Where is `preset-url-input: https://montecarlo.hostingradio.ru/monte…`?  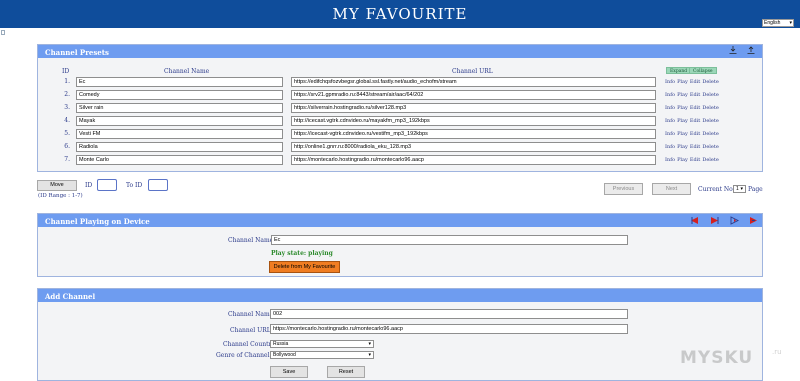 preset-url-input: https://montecarlo.hostingradio.ru/monte… is located at coordinates (473, 160).